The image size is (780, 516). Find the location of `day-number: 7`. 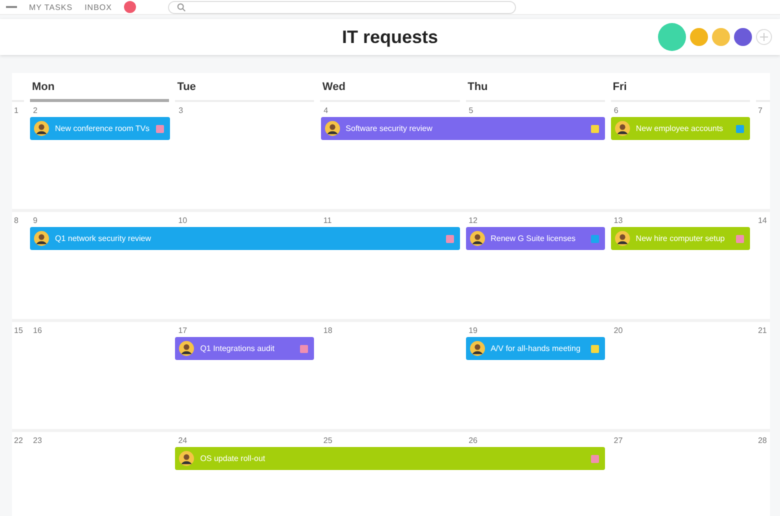

day-number: 7 is located at coordinates (760, 111).